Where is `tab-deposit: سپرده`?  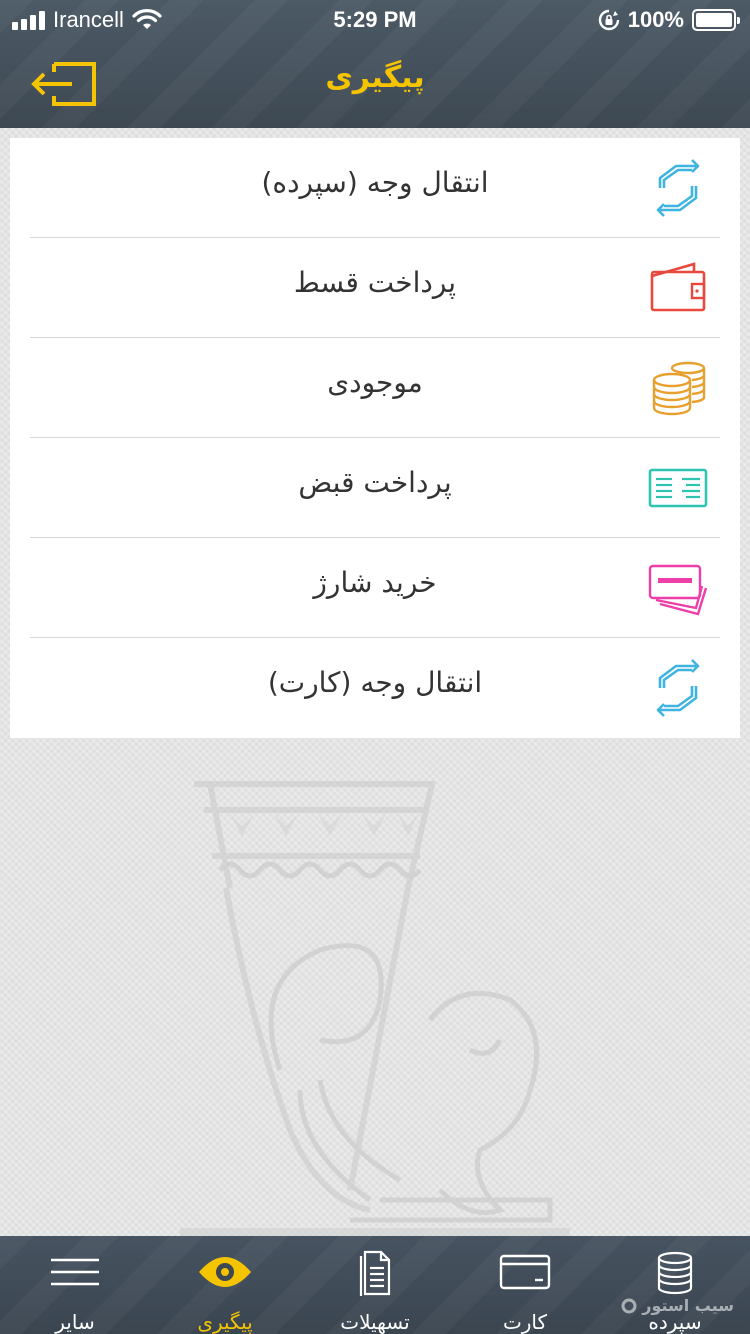 tab-deposit: سپرده is located at coordinates (675, 1285).